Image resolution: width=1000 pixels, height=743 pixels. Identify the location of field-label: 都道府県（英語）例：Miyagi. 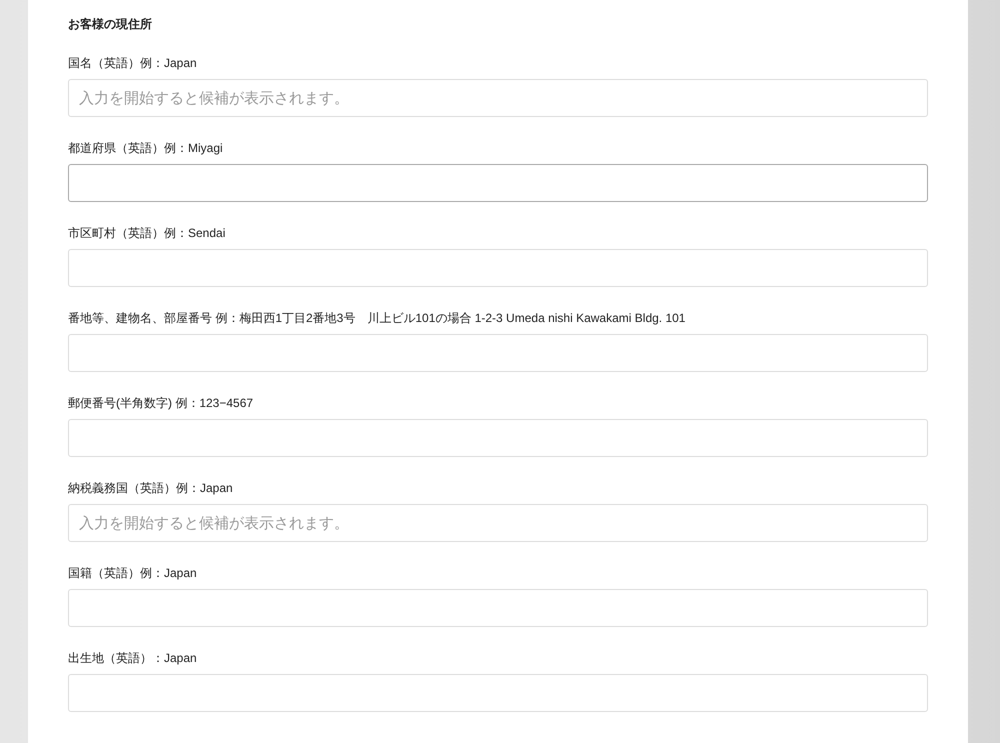
(146, 148).